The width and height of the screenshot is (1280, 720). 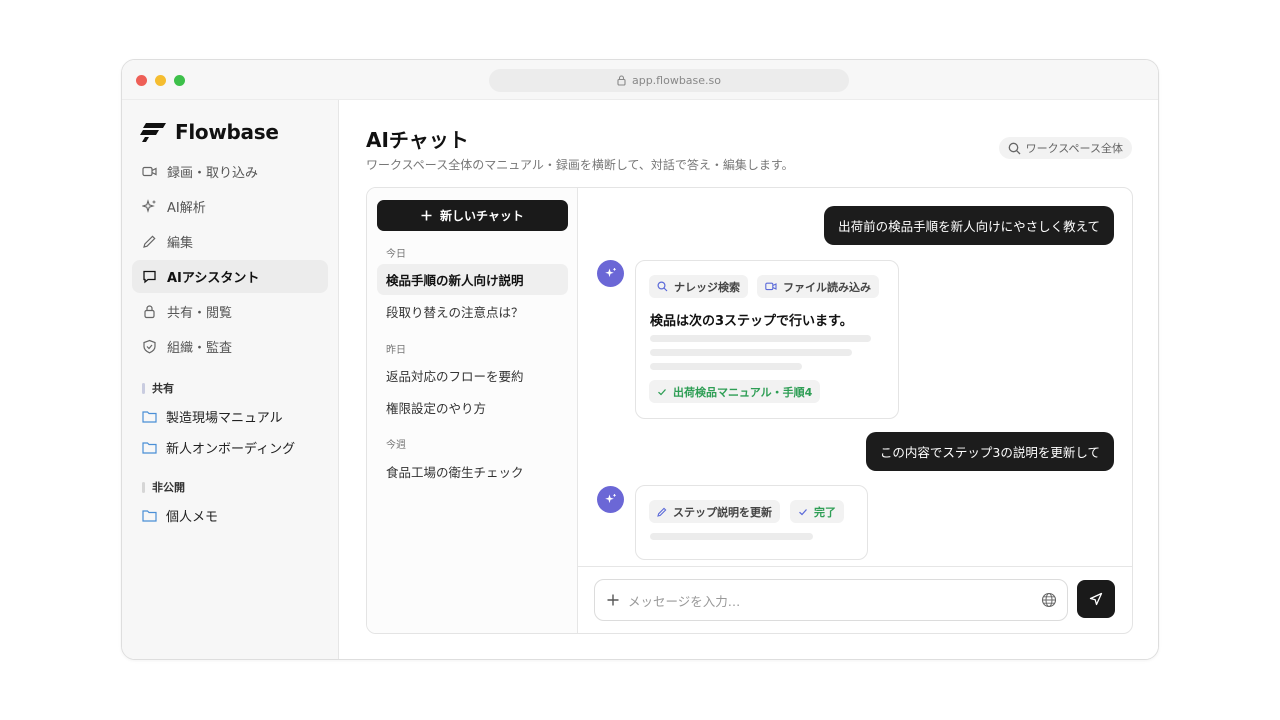 What do you see at coordinates (417, 140) in the screenshot?
I see `page-title: AIチャット` at bounding box center [417, 140].